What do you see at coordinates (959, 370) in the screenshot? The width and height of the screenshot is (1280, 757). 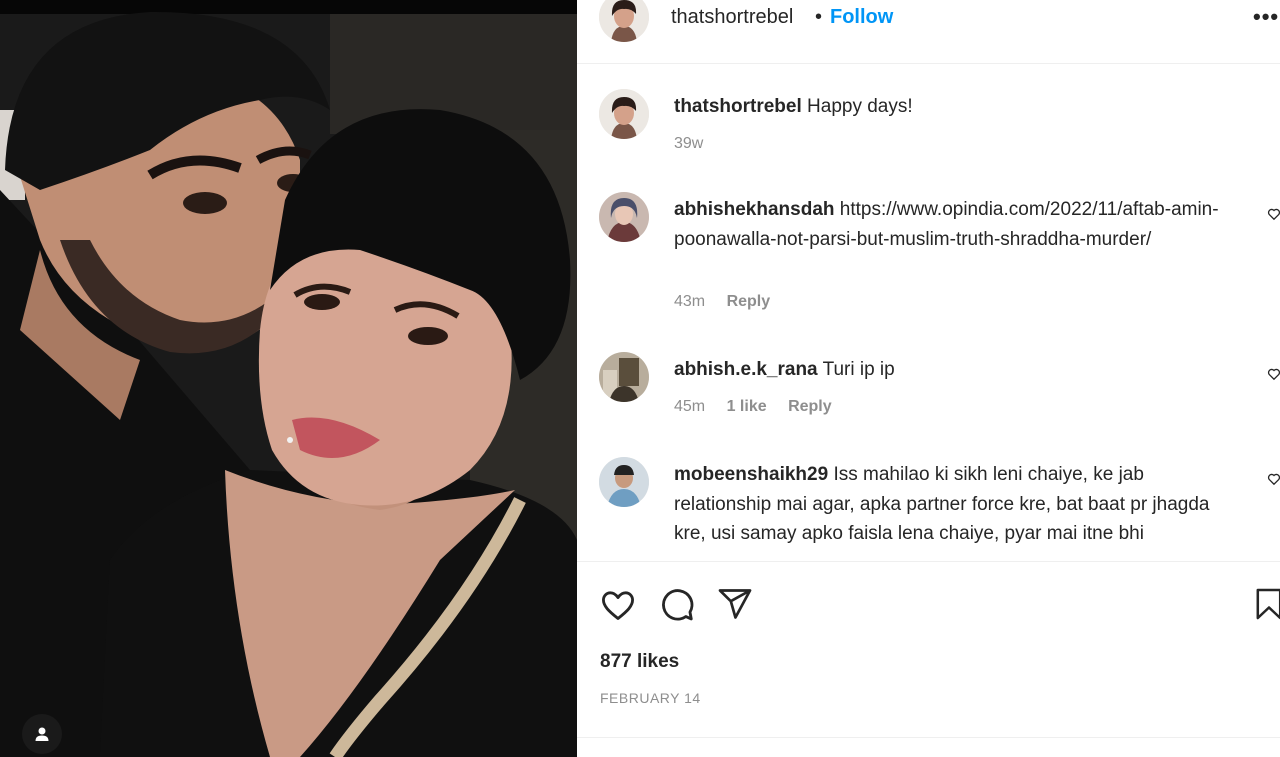 I see `comment-text: abhish.e.k_rana Turi ip ip` at bounding box center [959, 370].